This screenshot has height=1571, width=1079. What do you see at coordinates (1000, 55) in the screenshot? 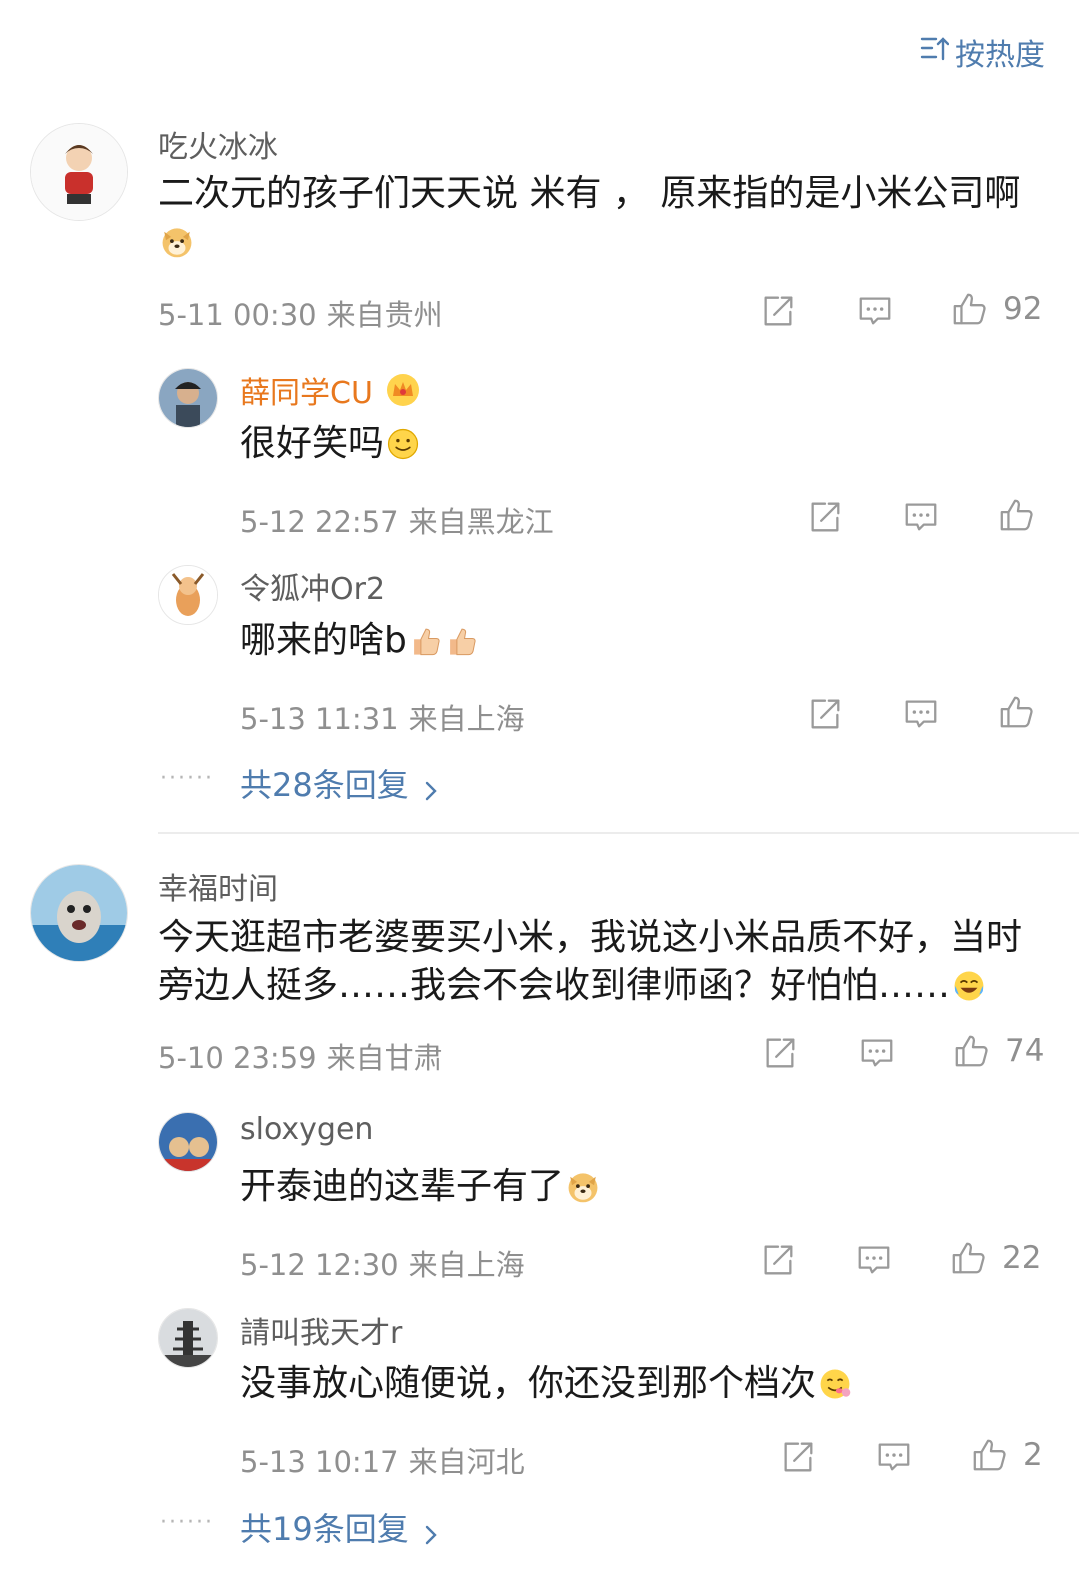
I see `sort-label: 按热度` at bounding box center [1000, 55].